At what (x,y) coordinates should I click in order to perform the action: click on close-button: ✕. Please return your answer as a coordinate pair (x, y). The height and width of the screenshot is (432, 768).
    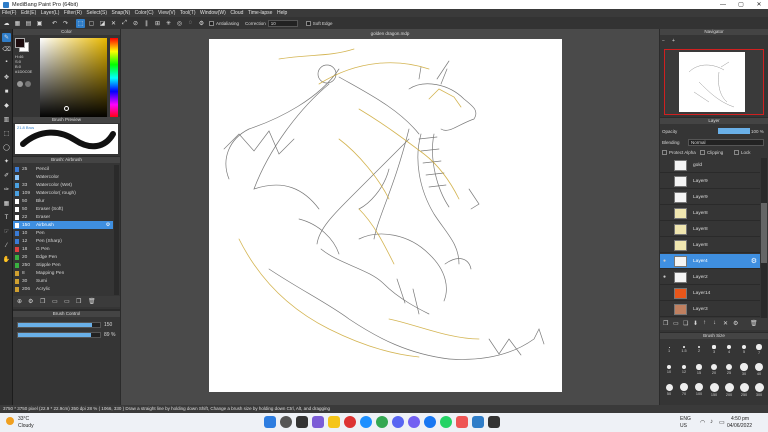
    Looking at the image, I should click on (759, 4).